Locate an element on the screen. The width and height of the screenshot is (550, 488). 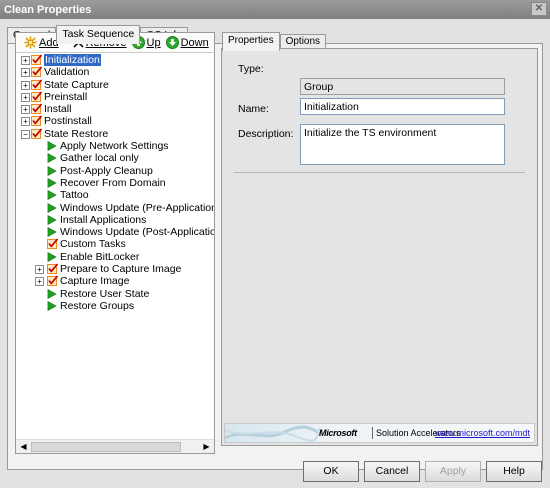
tree-row: + Validation is located at coordinates (115, 72).